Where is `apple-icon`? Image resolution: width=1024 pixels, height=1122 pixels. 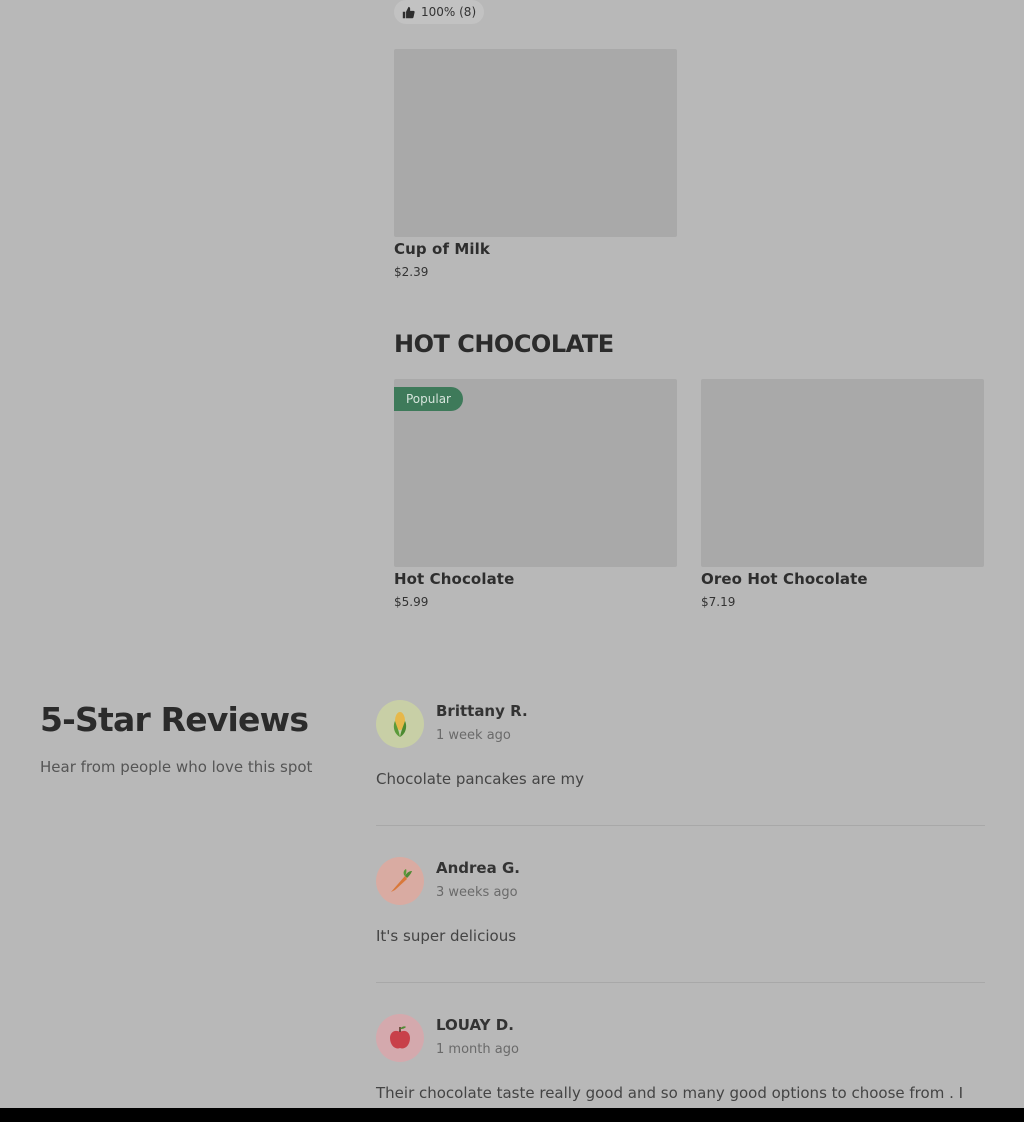
apple-icon is located at coordinates (400, 1037).